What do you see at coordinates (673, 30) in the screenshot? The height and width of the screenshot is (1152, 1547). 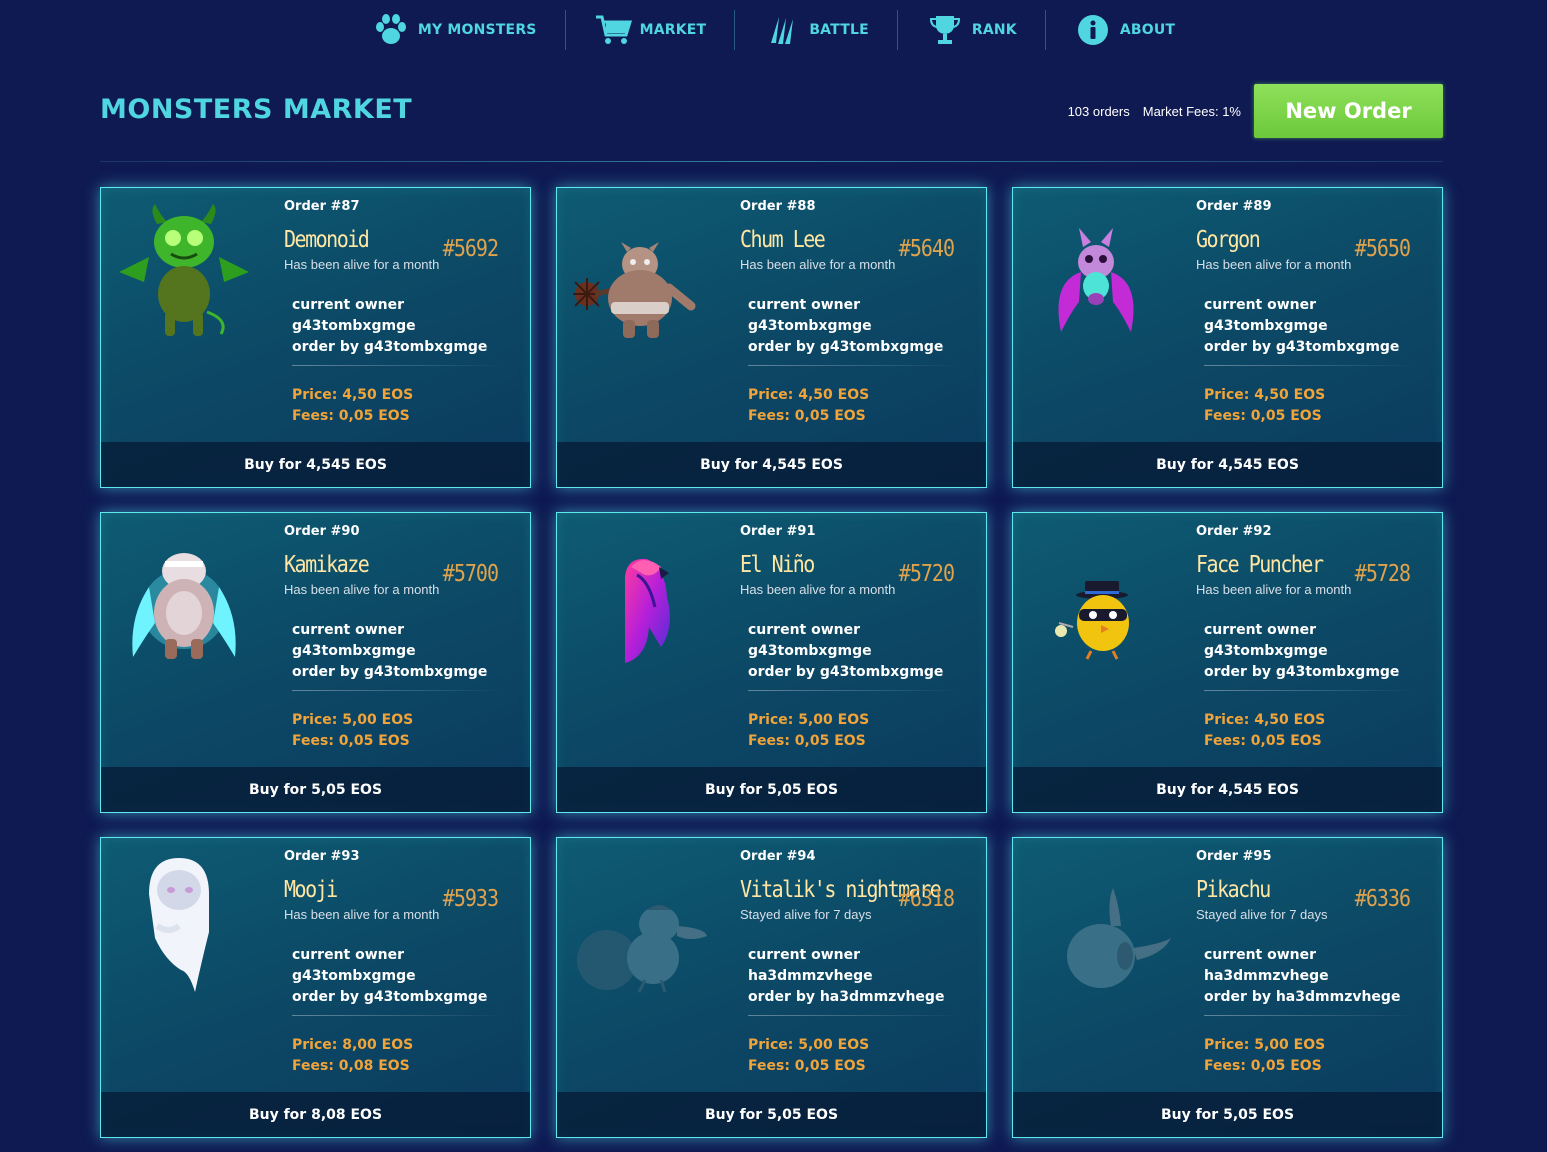 I see `nav-label: MARKET` at bounding box center [673, 30].